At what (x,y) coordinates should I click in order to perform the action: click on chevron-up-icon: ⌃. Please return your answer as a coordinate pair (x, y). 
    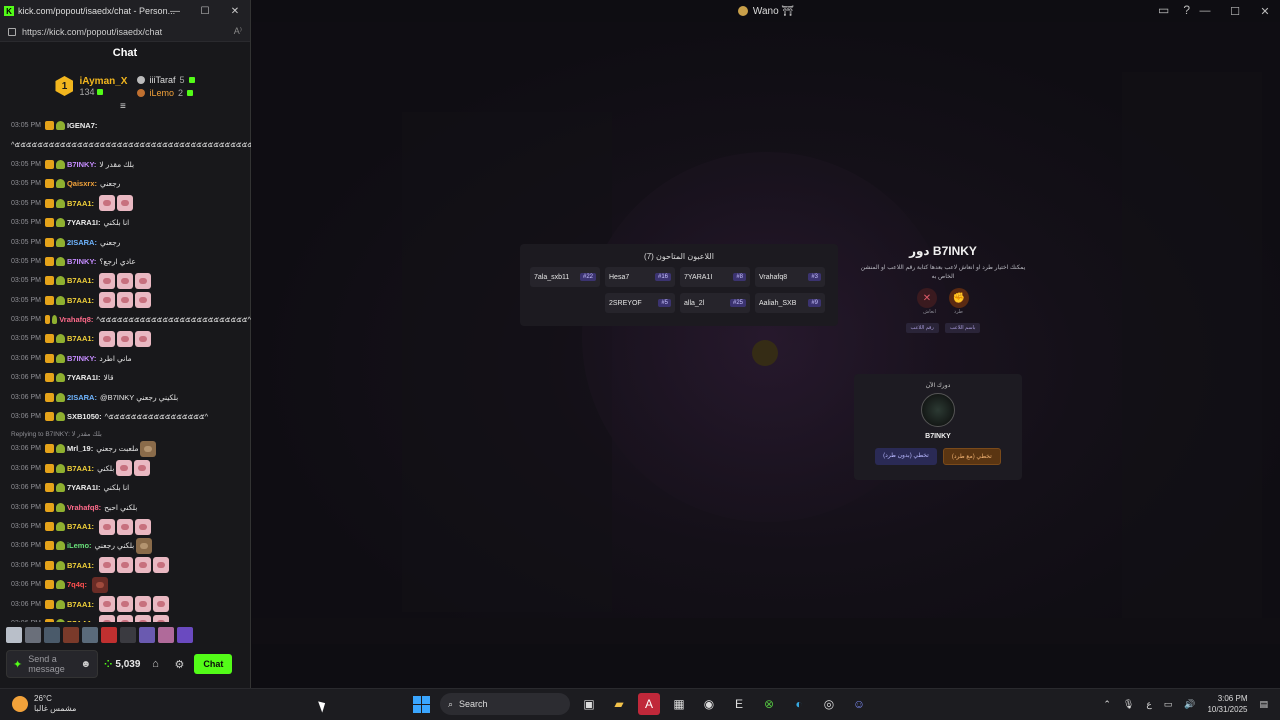
    Looking at the image, I should click on (1107, 704).